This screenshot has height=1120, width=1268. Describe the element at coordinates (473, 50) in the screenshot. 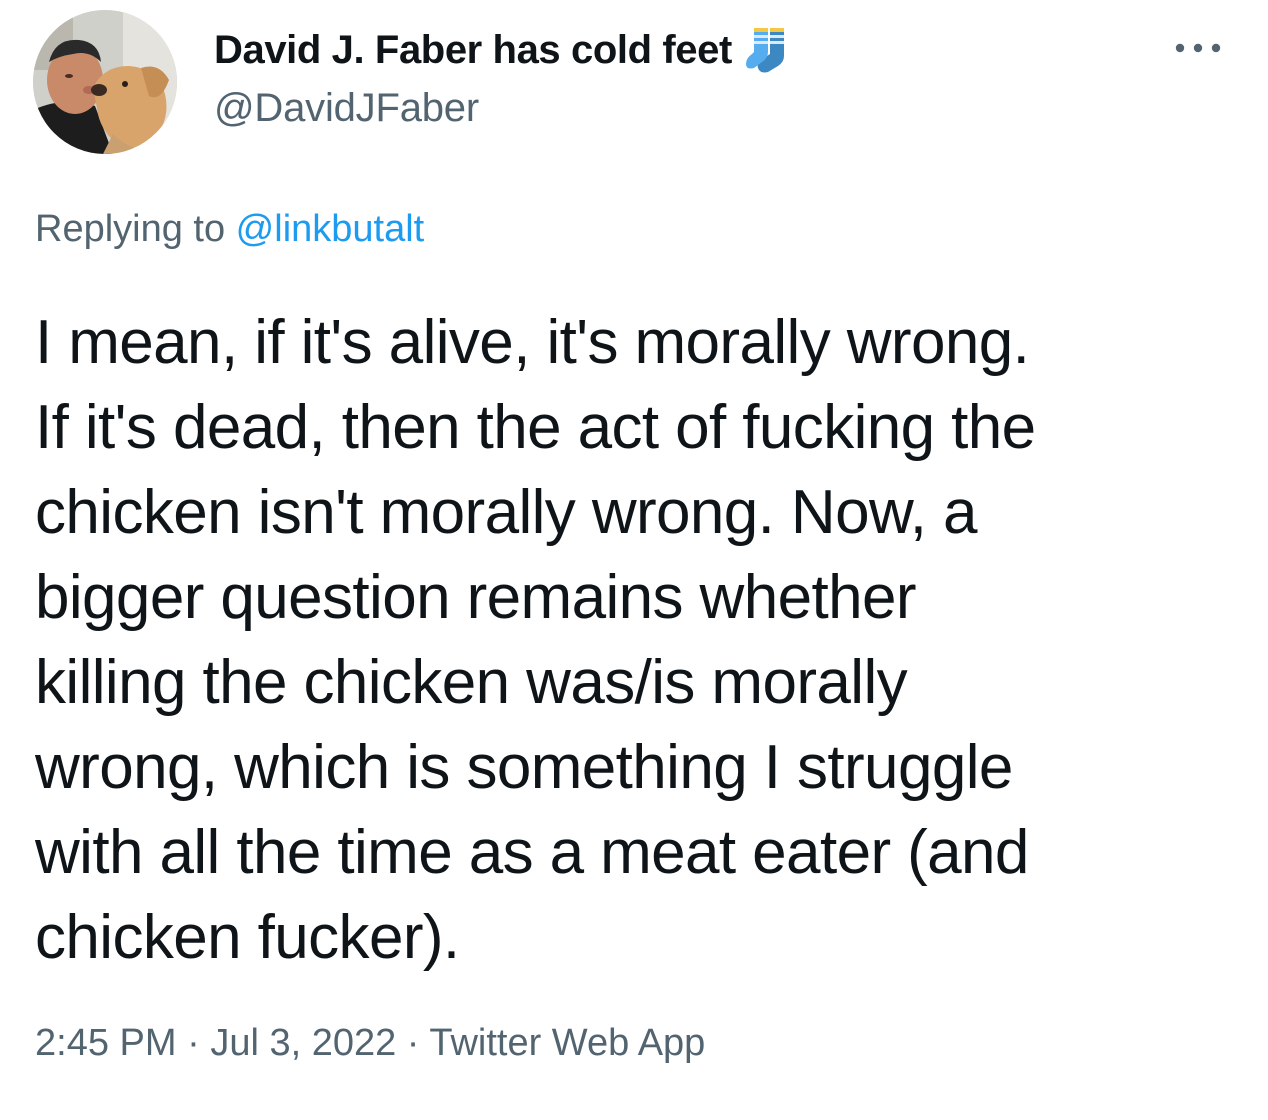

I see `author-display-name: David J. Faber has cold feet` at that location.